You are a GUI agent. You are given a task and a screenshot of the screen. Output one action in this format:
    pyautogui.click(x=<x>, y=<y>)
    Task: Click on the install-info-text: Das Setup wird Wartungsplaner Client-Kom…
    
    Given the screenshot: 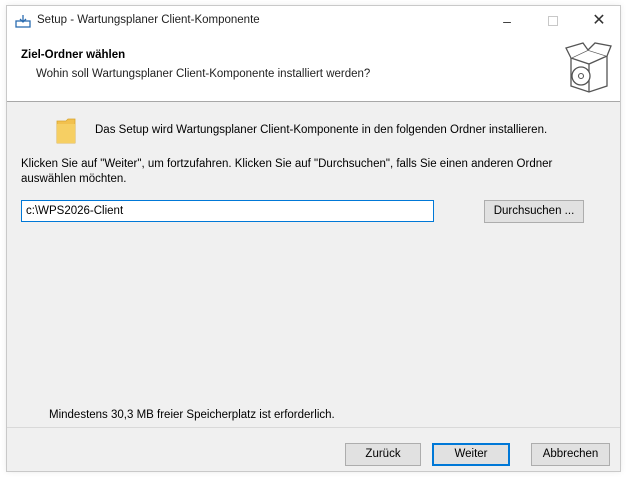 What is the action you would take?
    pyautogui.click(x=321, y=130)
    